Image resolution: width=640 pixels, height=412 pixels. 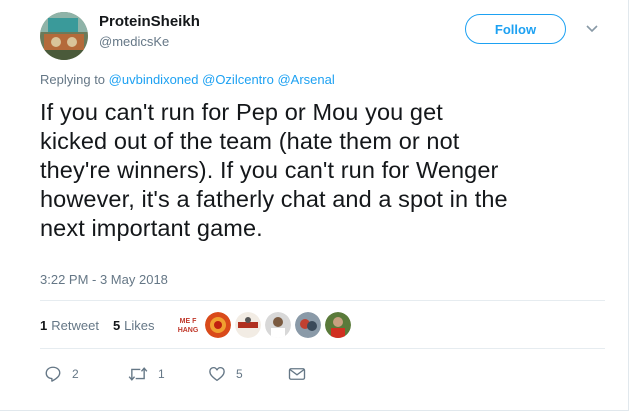 I want to click on like-button: 5, so click(x=248, y=374).